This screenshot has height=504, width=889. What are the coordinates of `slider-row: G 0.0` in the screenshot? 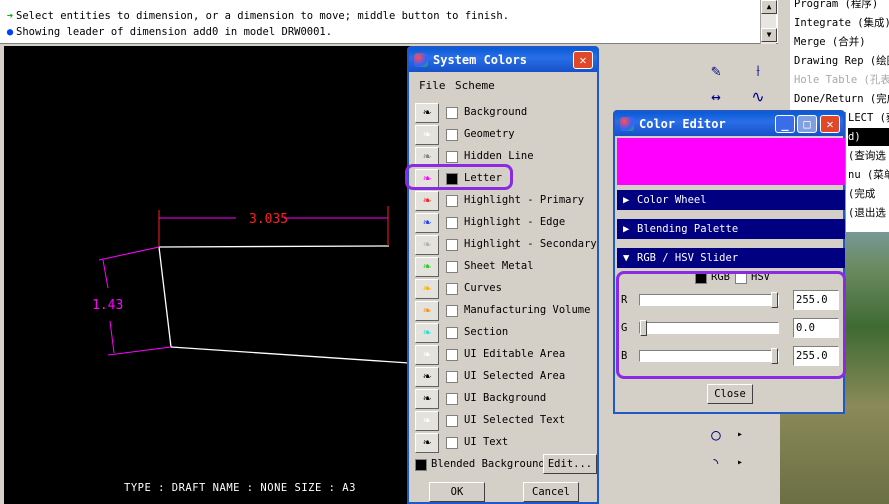 It's located at (732, 328).